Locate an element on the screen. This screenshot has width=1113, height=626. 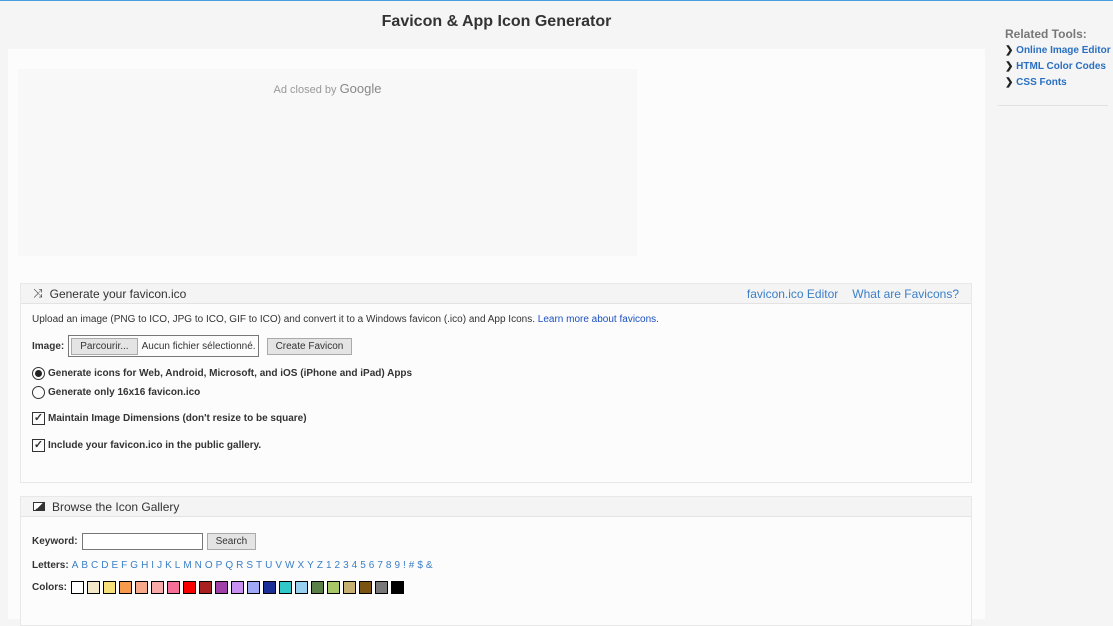
search-button: Search is located at coordinates (231, 541).